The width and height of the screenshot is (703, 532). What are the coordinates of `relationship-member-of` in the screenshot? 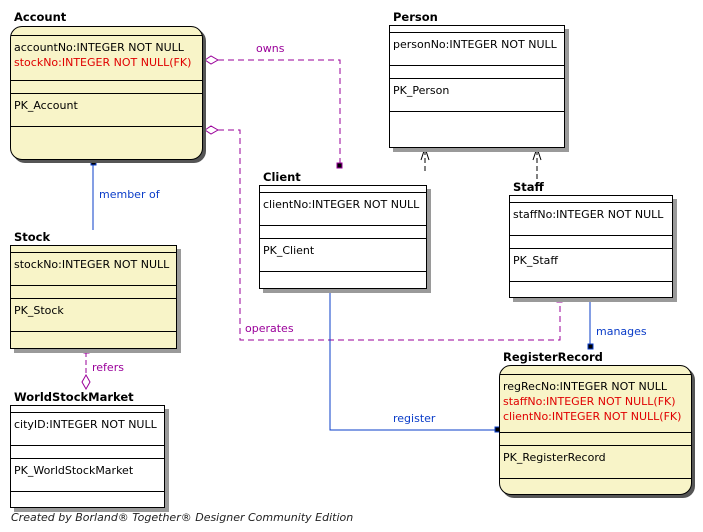 It's located at (93, 194).